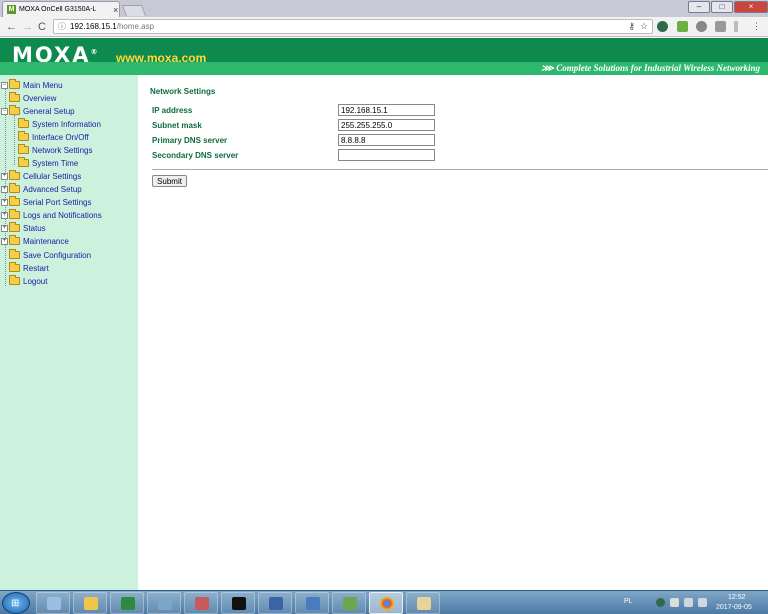  What do you see at coordinates (386, 155) in the screenshot?
I see `secondary-dns-input` at bounding box center [386, 155].